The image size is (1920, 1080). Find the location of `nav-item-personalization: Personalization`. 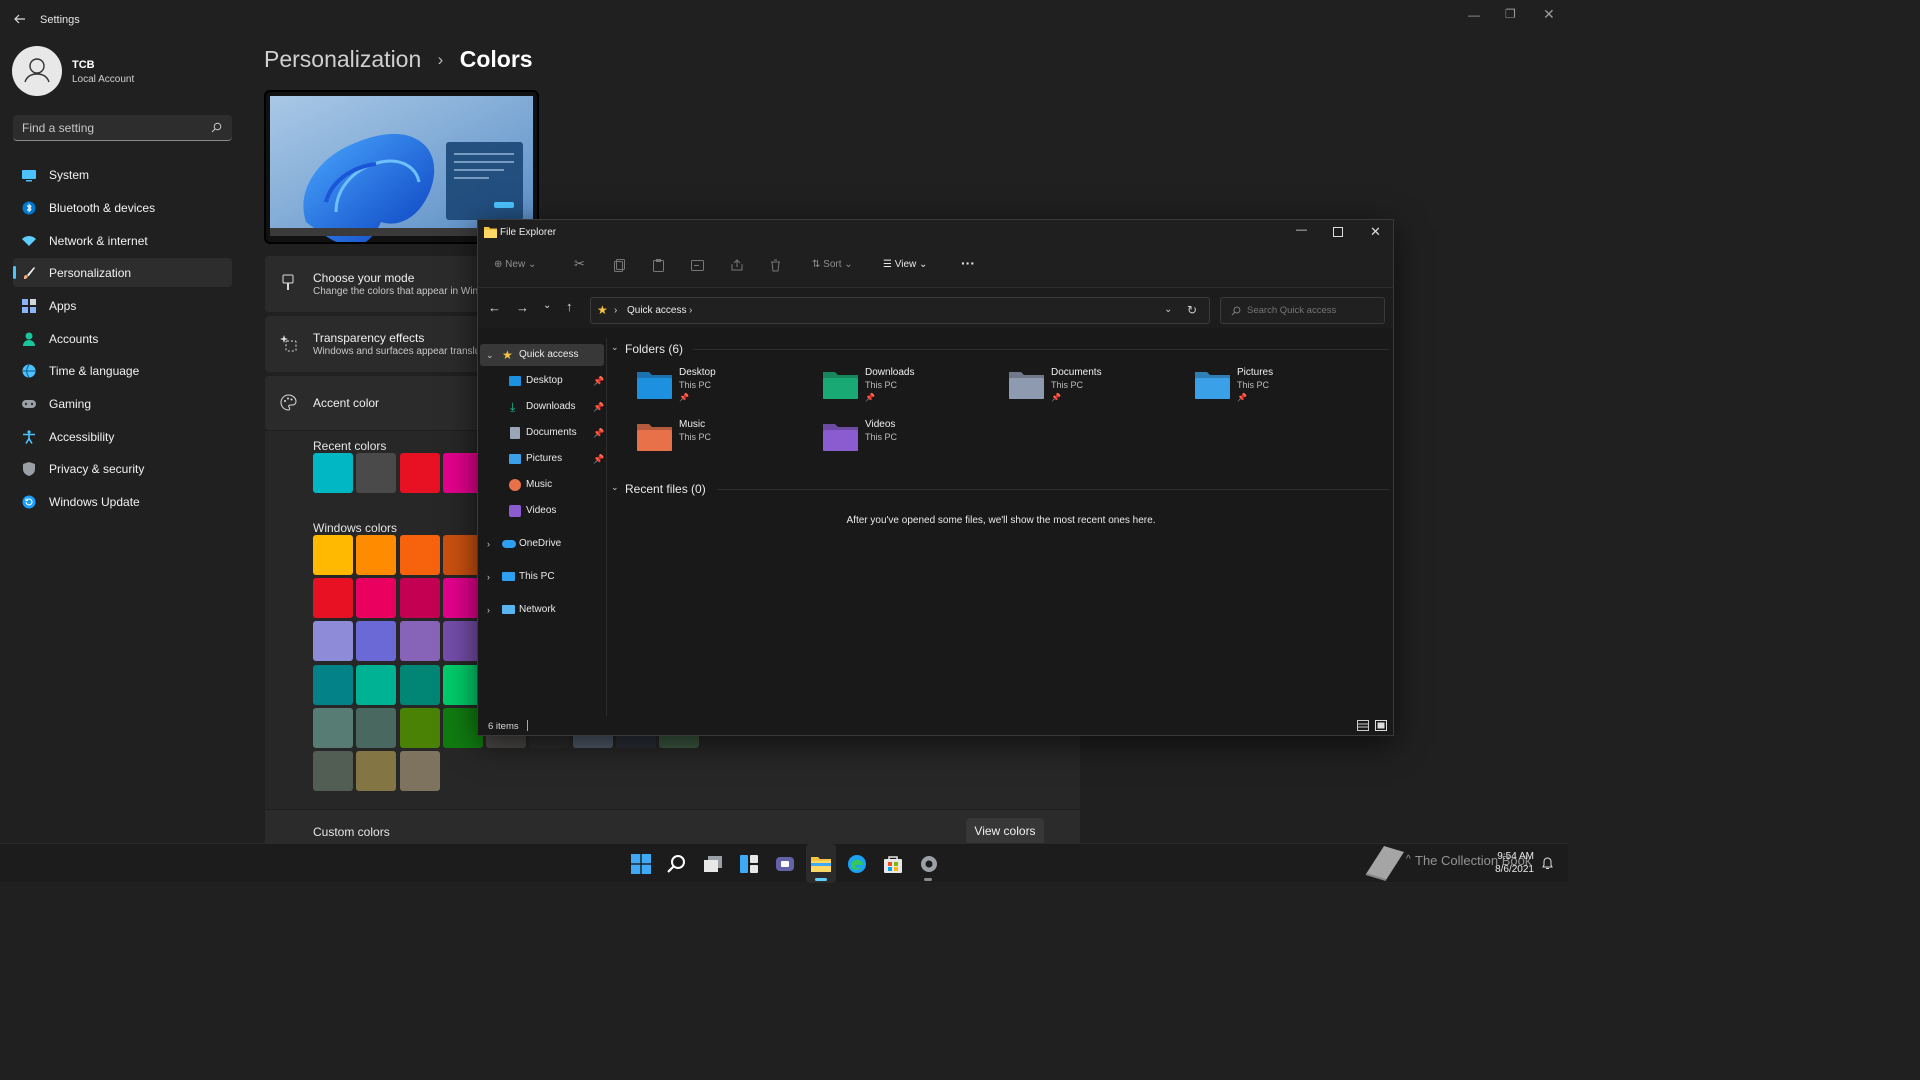

nav-item-personalization: Personalization is located at coordinates (122, 272).